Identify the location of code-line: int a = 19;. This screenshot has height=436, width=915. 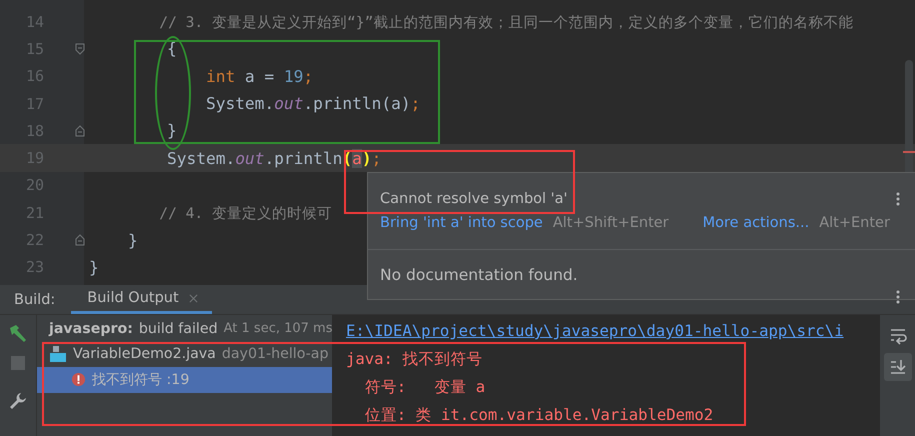
(259, 76).